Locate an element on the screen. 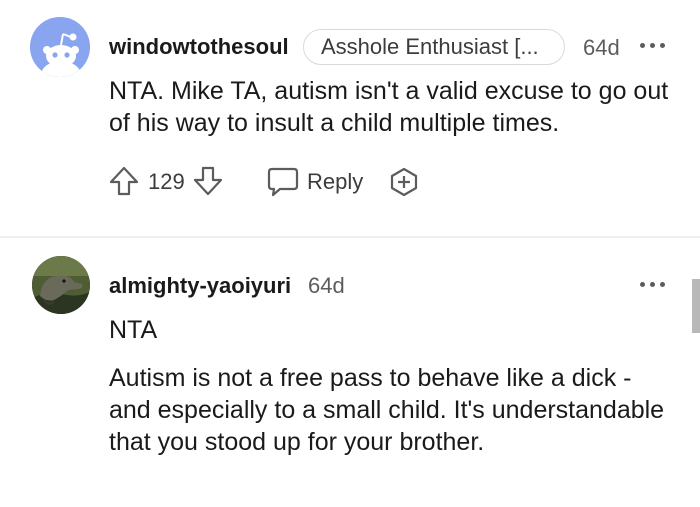 This screenshot has height=507, width=700. downvote-button is located at coordinates (208, 183).